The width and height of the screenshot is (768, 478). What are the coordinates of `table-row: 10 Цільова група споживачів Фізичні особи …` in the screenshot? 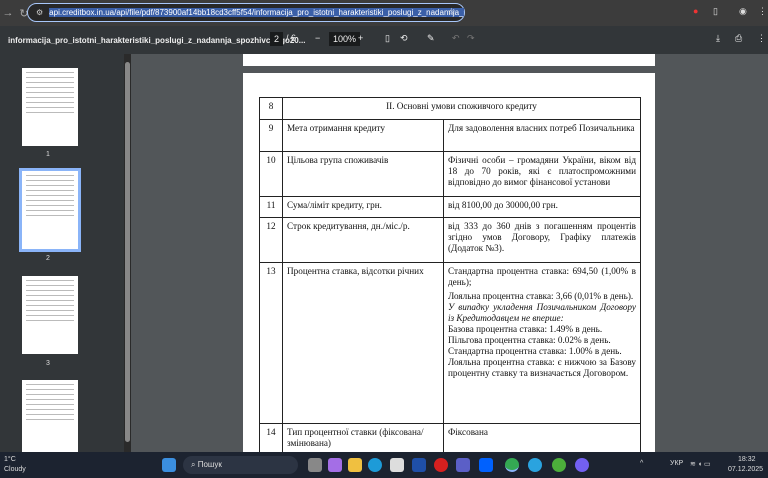 It's located at (450, 174).